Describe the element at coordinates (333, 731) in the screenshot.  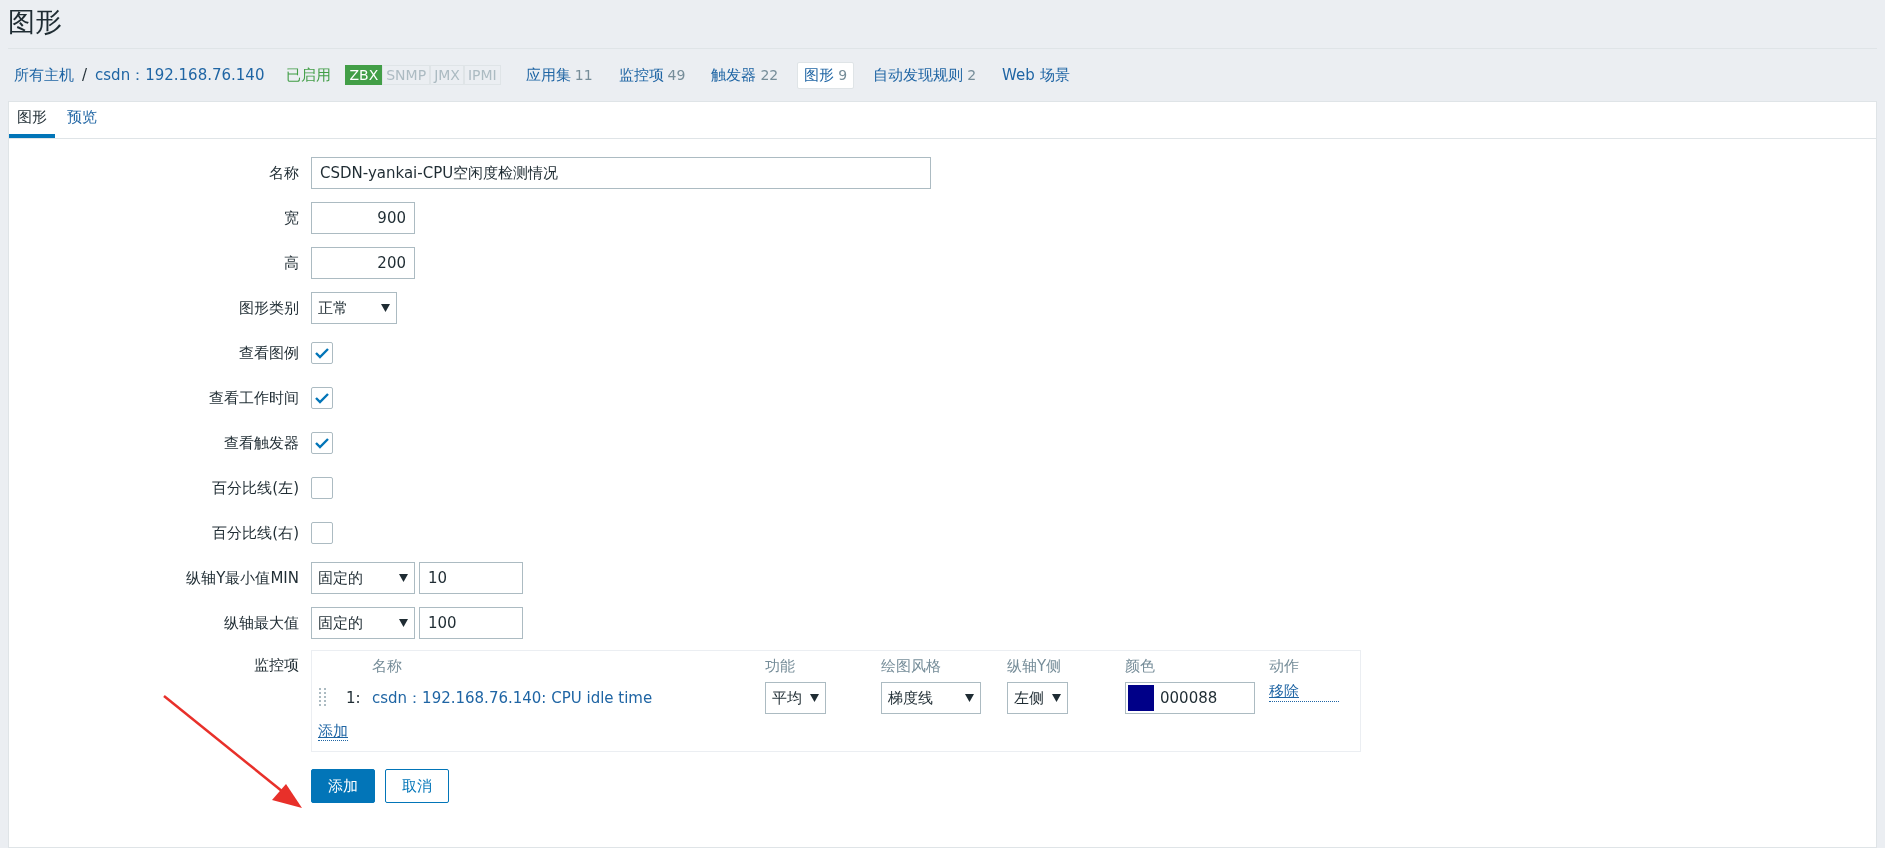
I see `add-link: 添加` at that location.